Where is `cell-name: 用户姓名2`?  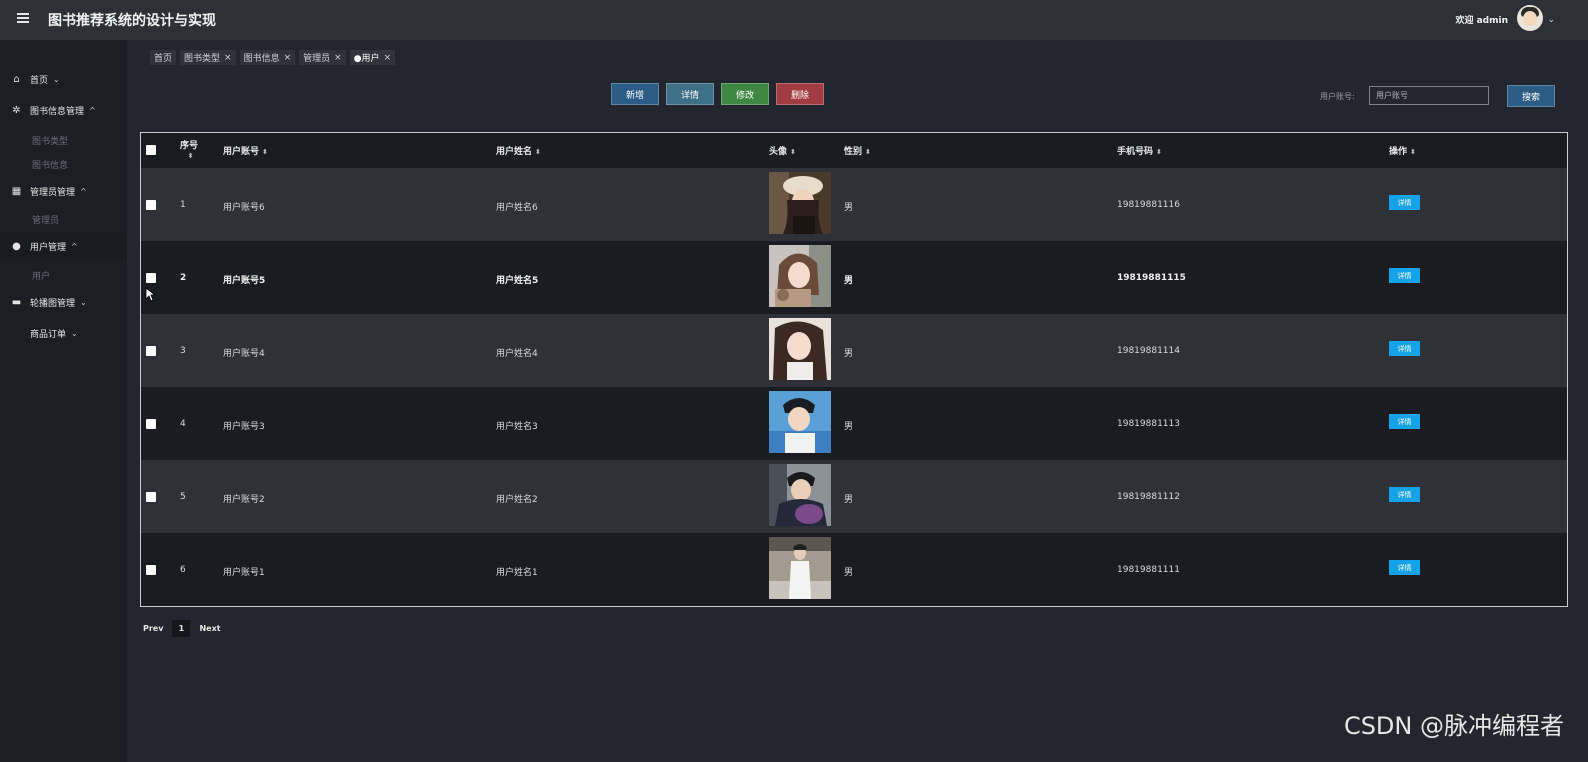
cell-name: 用户姓名2 is located at coordinates (517, 500).